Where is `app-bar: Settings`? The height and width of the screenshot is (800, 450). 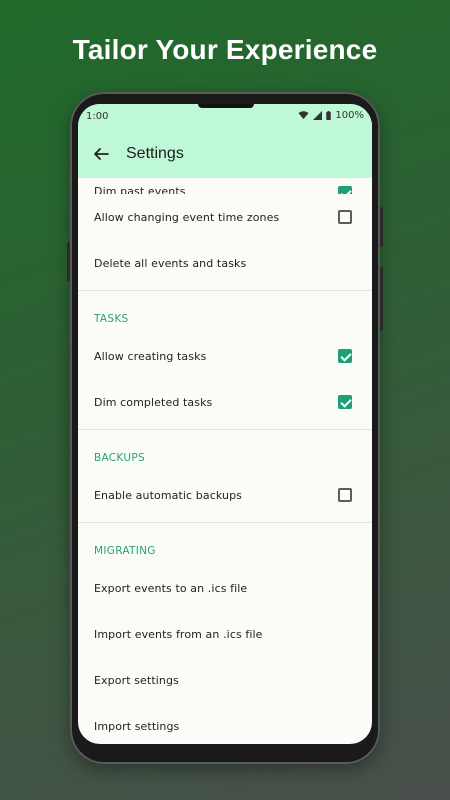
app-bar: Settings is located at coordinates (225, 154).